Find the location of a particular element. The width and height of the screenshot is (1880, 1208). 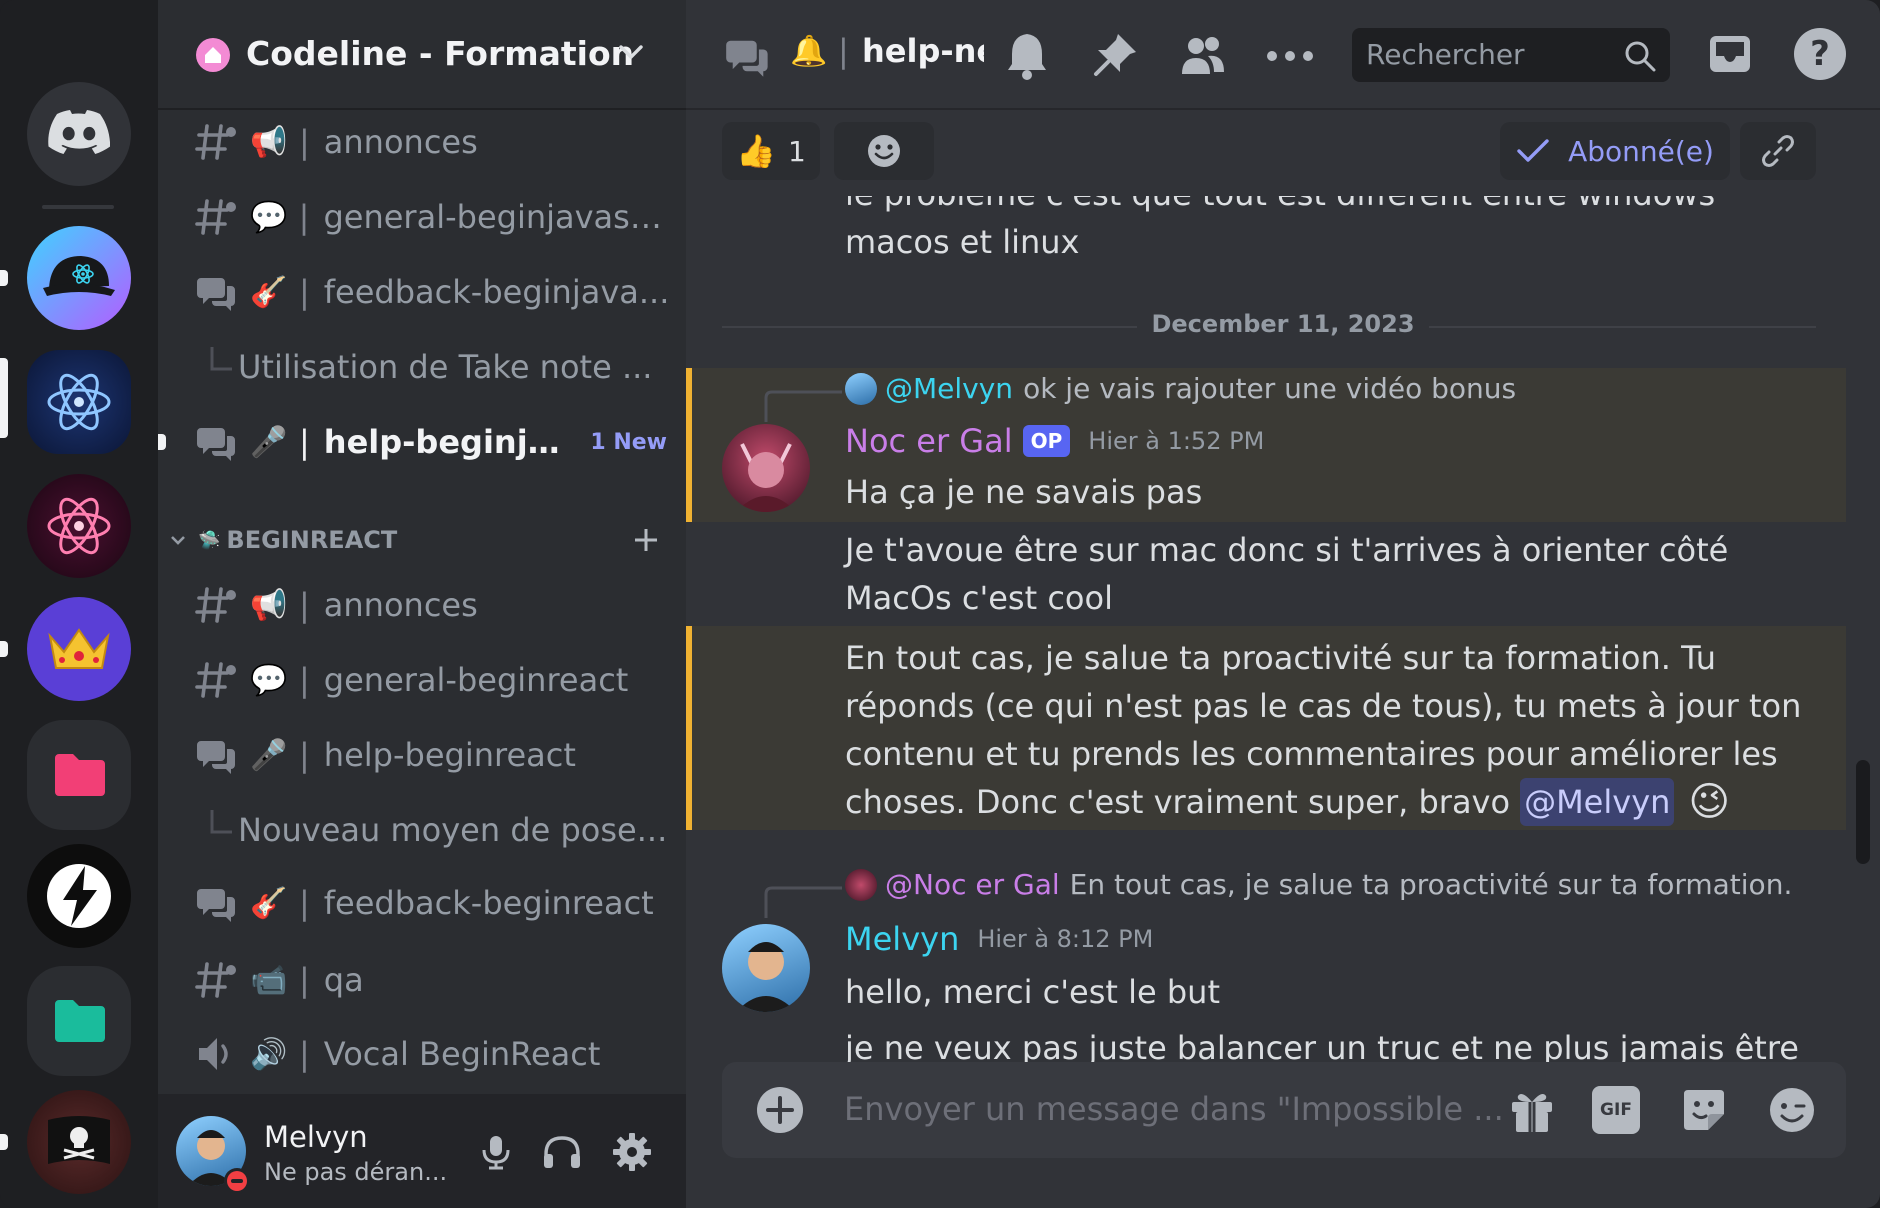

channel-annonces-react: 📢 | annonces is located at coordinates (435, 605).